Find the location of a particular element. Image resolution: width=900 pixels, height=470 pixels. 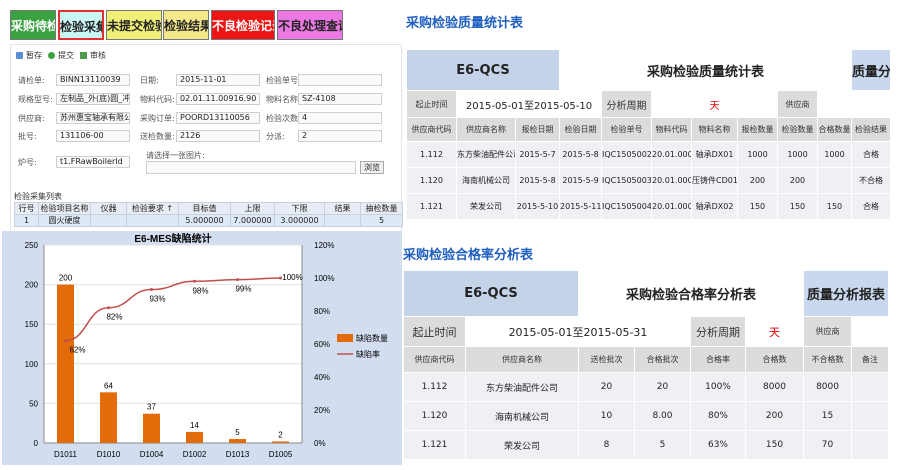

image-path-input is located at coordinates (251, 167).